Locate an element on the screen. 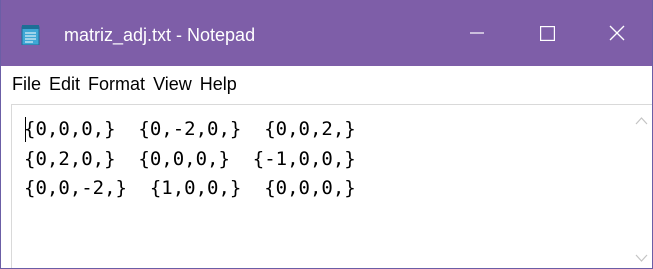  text-line: {0,2,0,} {0,0,0,} {-1,0,0,} is located at coordinates (190, 158).